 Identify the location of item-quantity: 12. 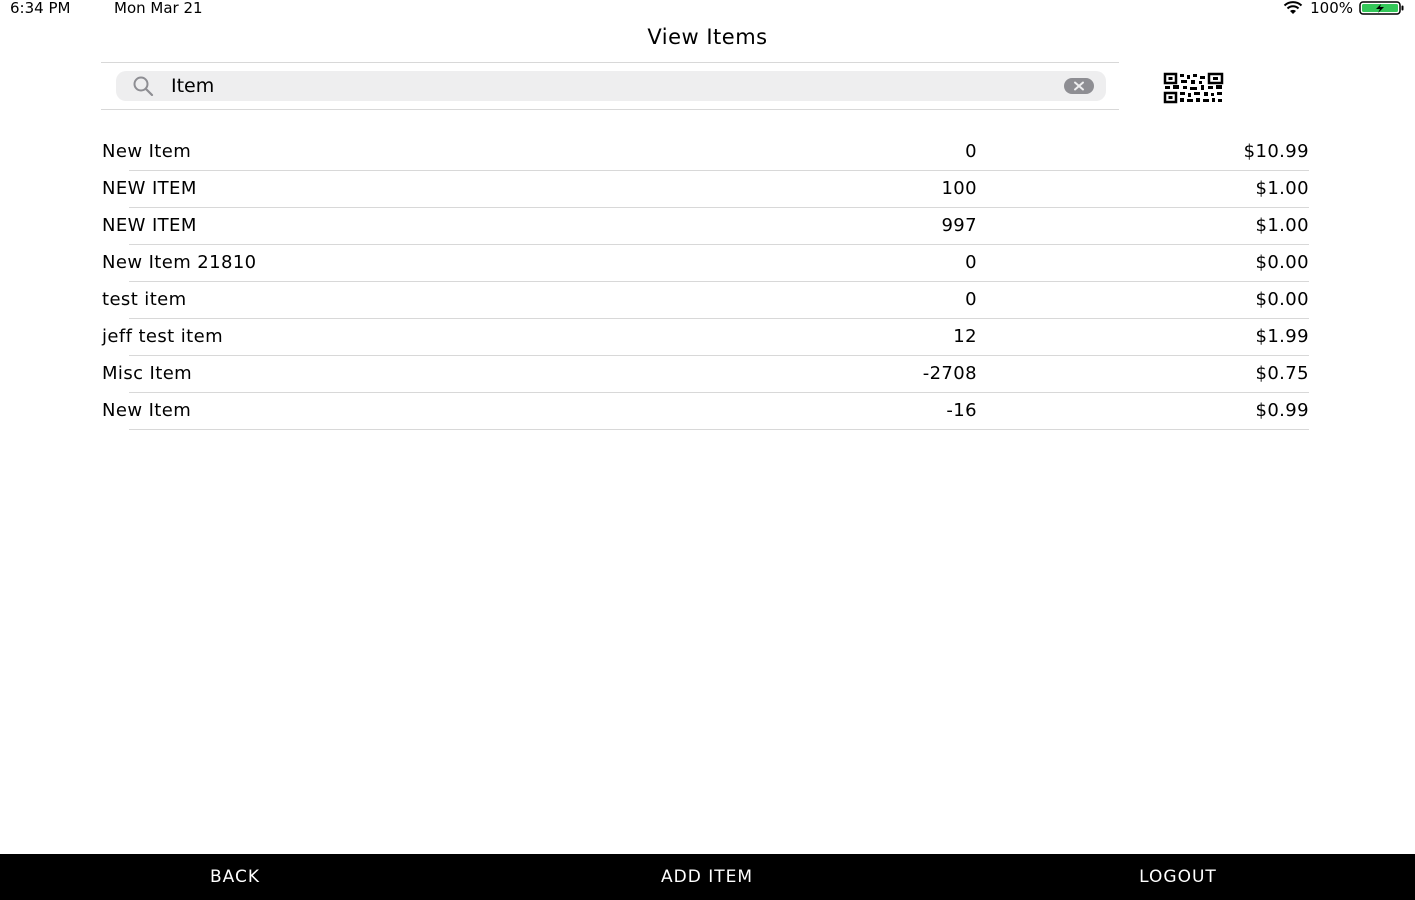
(965, 336).